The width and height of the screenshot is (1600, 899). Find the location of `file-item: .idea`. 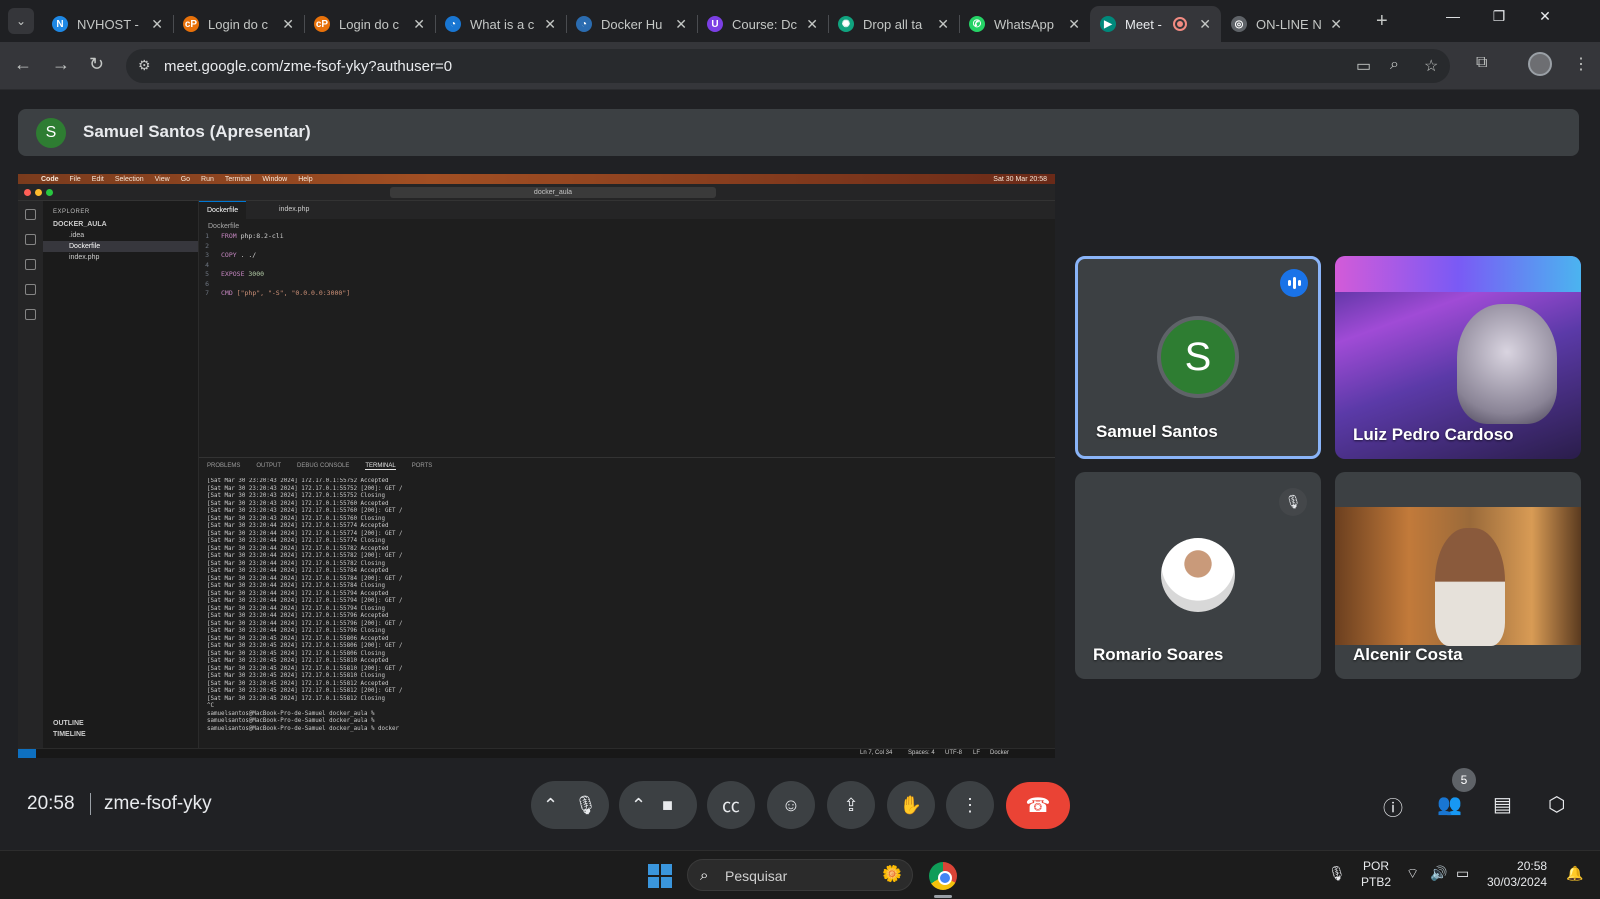

file-item: .idea is located at coordinates (77, 235).